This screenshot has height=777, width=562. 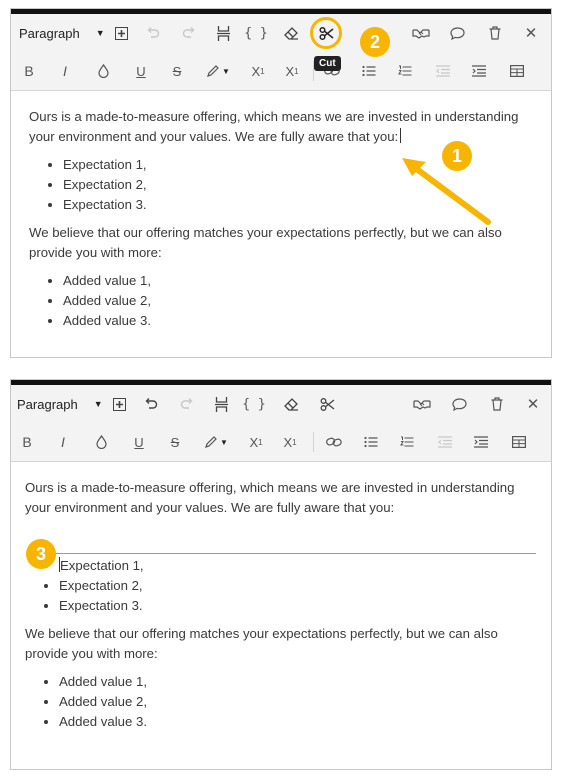 What do you see at coordinates (375, 42) in the screenshot?
I see `step-badge-2: 2` at bounding box center [375, 42].